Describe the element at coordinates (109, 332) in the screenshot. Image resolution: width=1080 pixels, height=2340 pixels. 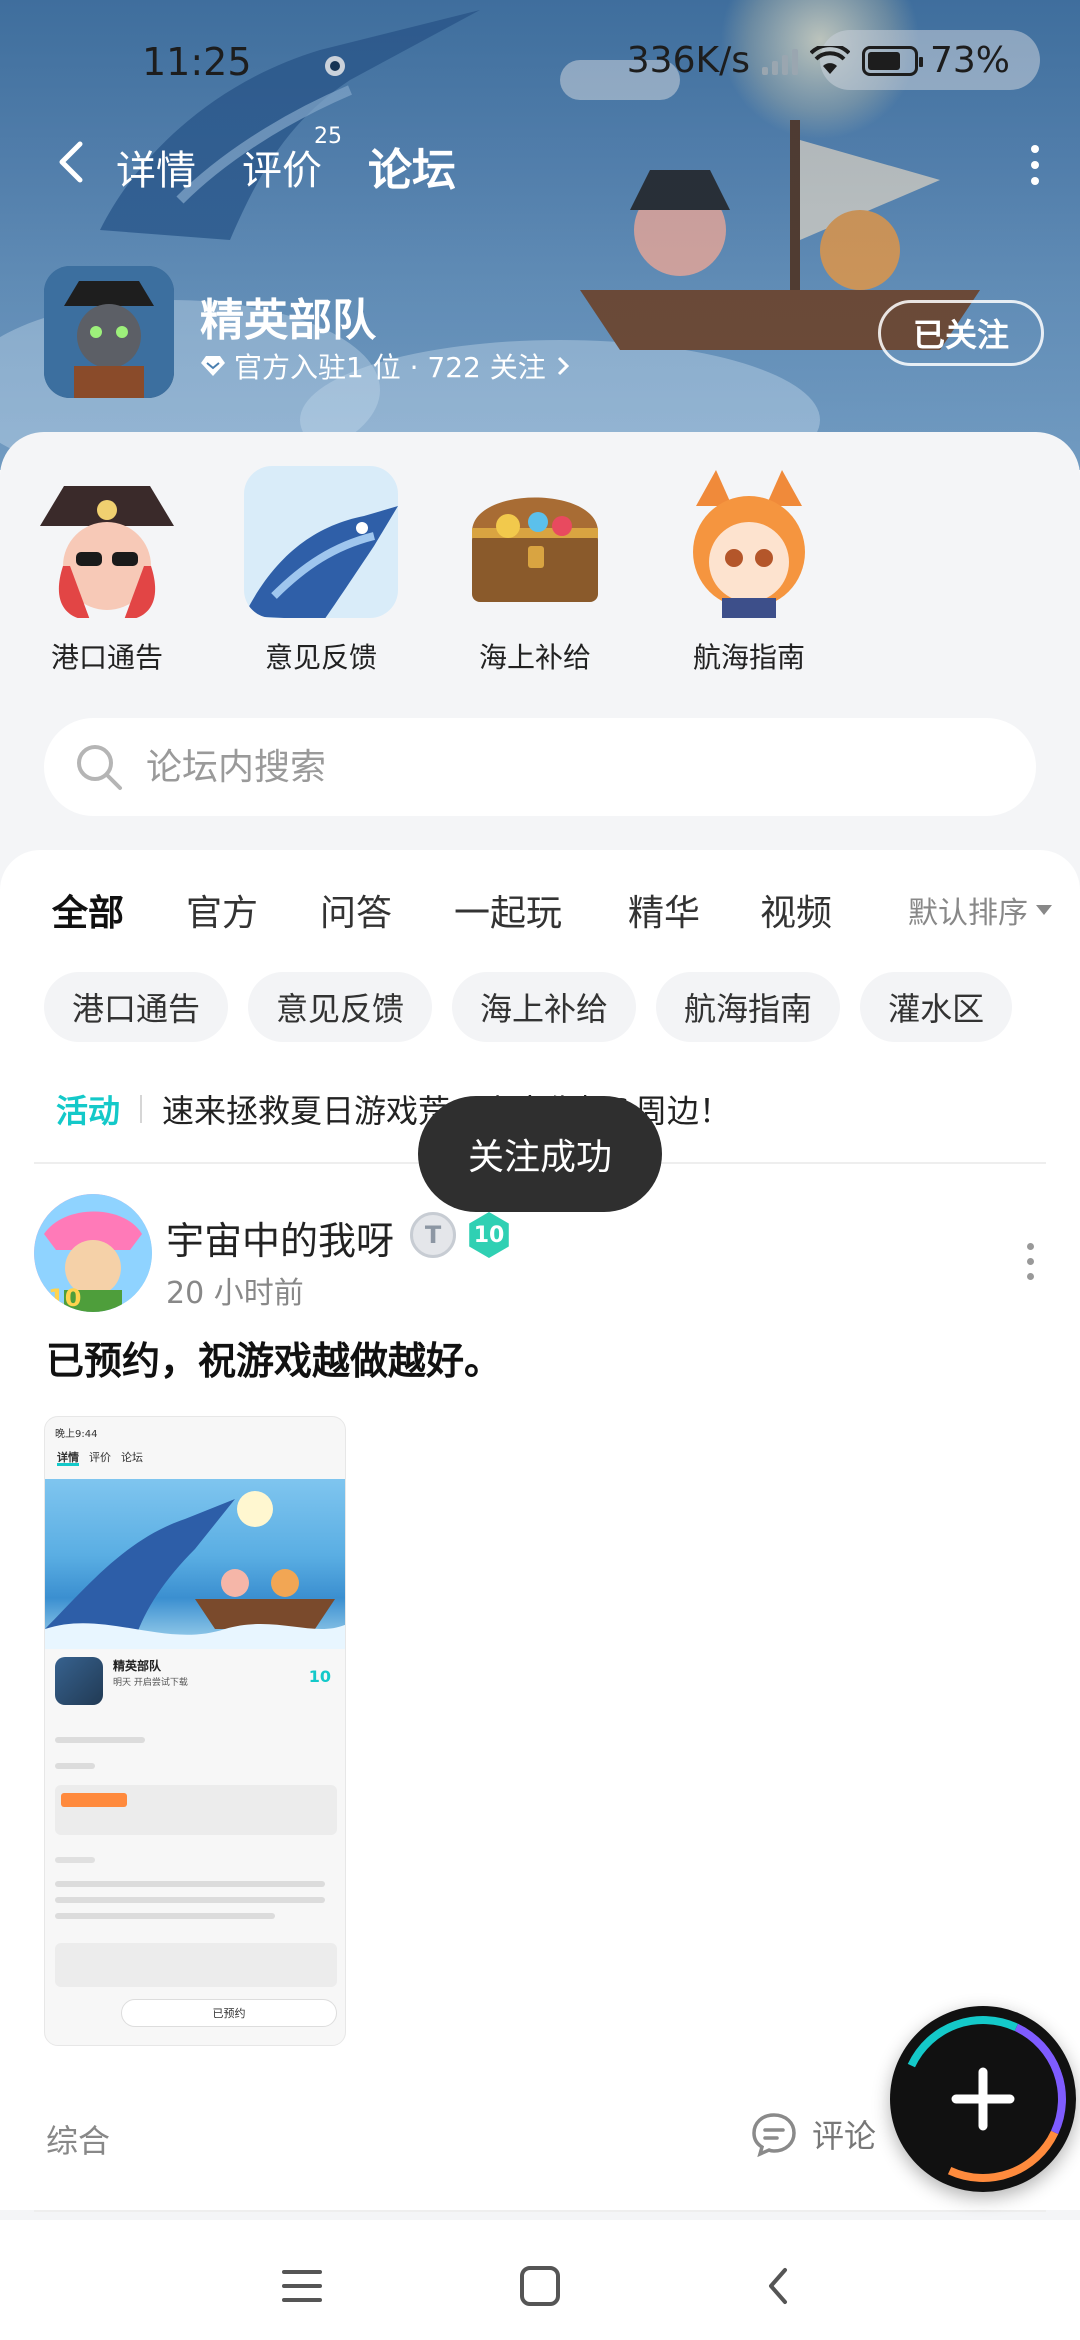
I see `game-icon` at that location.